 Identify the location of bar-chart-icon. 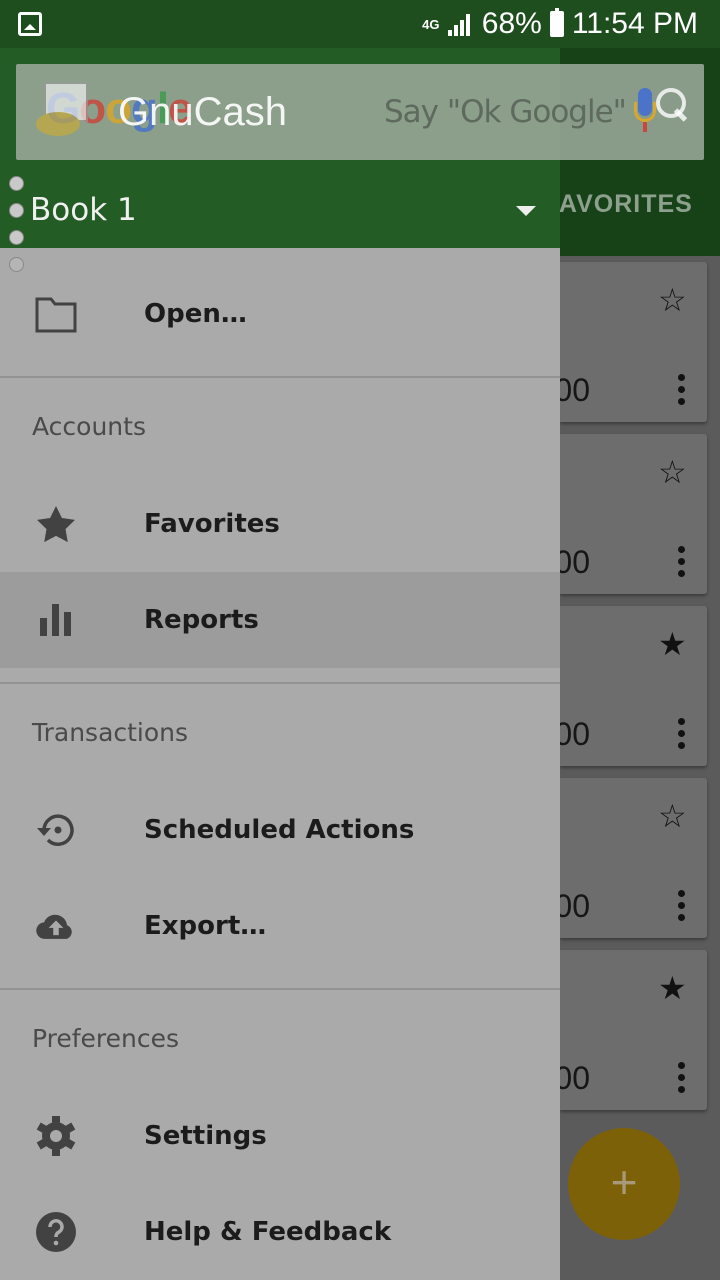
(55, 620).